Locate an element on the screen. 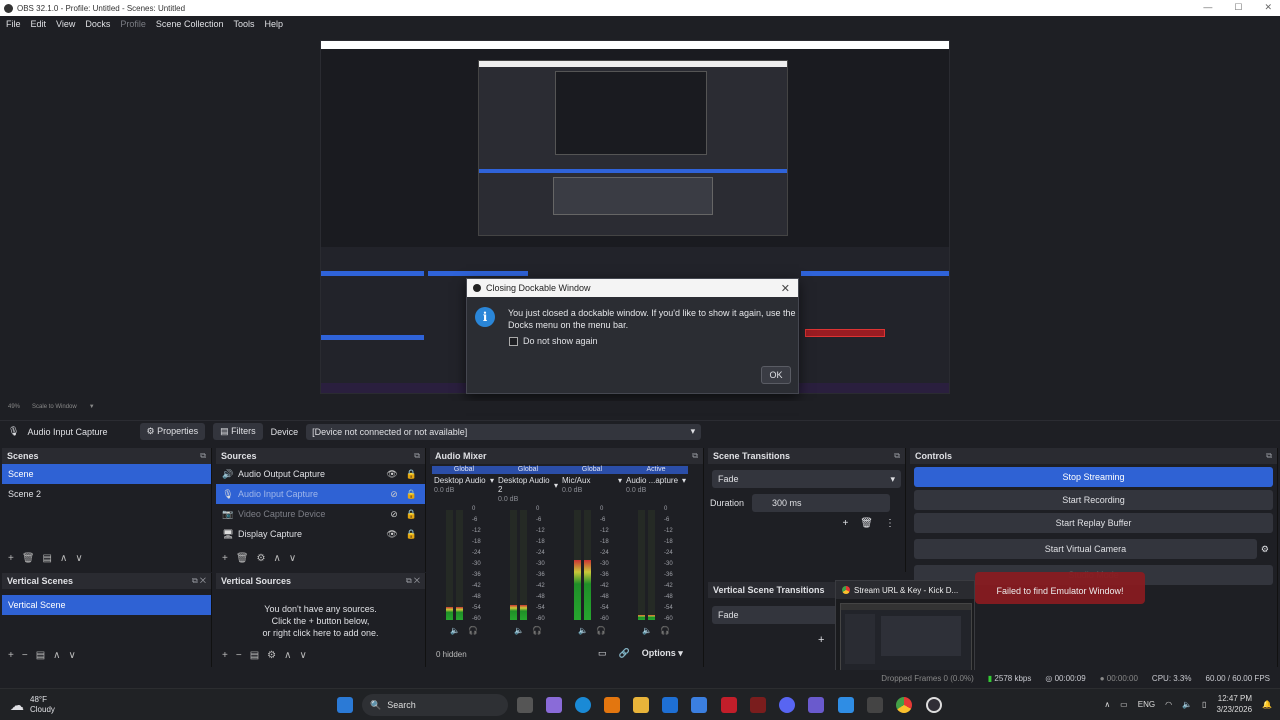 The width and height of the screenshot is (1280, 720). more-icon: ⋮ is located at coordinates (890, 523).